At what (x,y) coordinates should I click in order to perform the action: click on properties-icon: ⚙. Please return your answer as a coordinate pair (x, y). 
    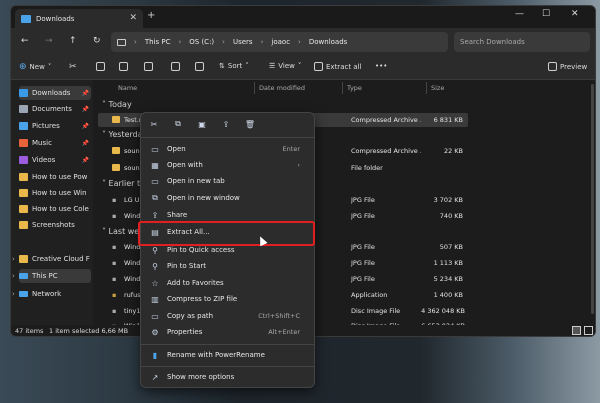
    Looking at the image, I should click on (155, 332).